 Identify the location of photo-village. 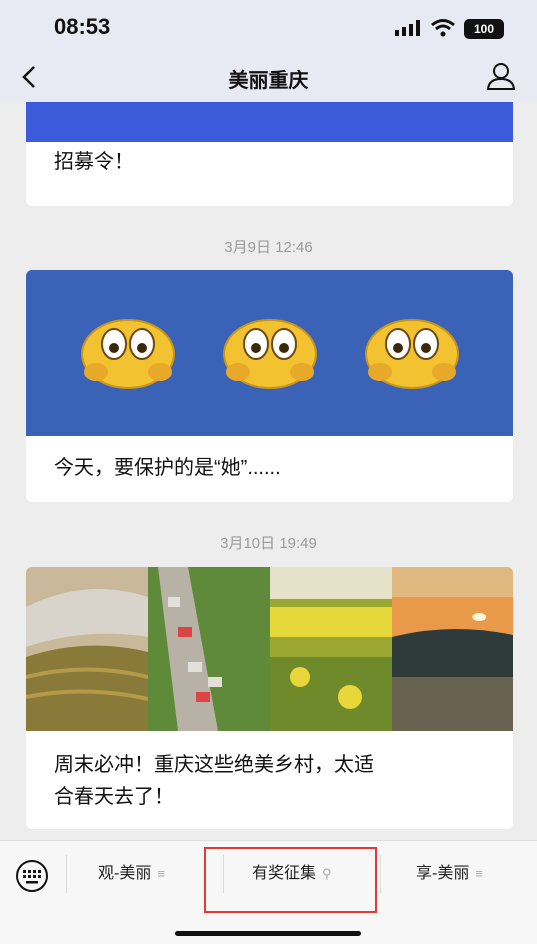
(209, 649).